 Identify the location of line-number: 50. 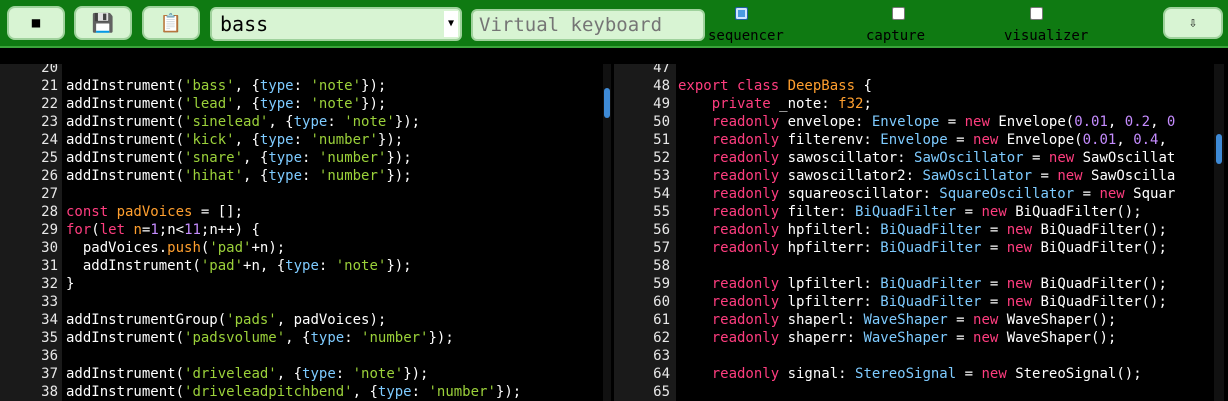
(661, 122).